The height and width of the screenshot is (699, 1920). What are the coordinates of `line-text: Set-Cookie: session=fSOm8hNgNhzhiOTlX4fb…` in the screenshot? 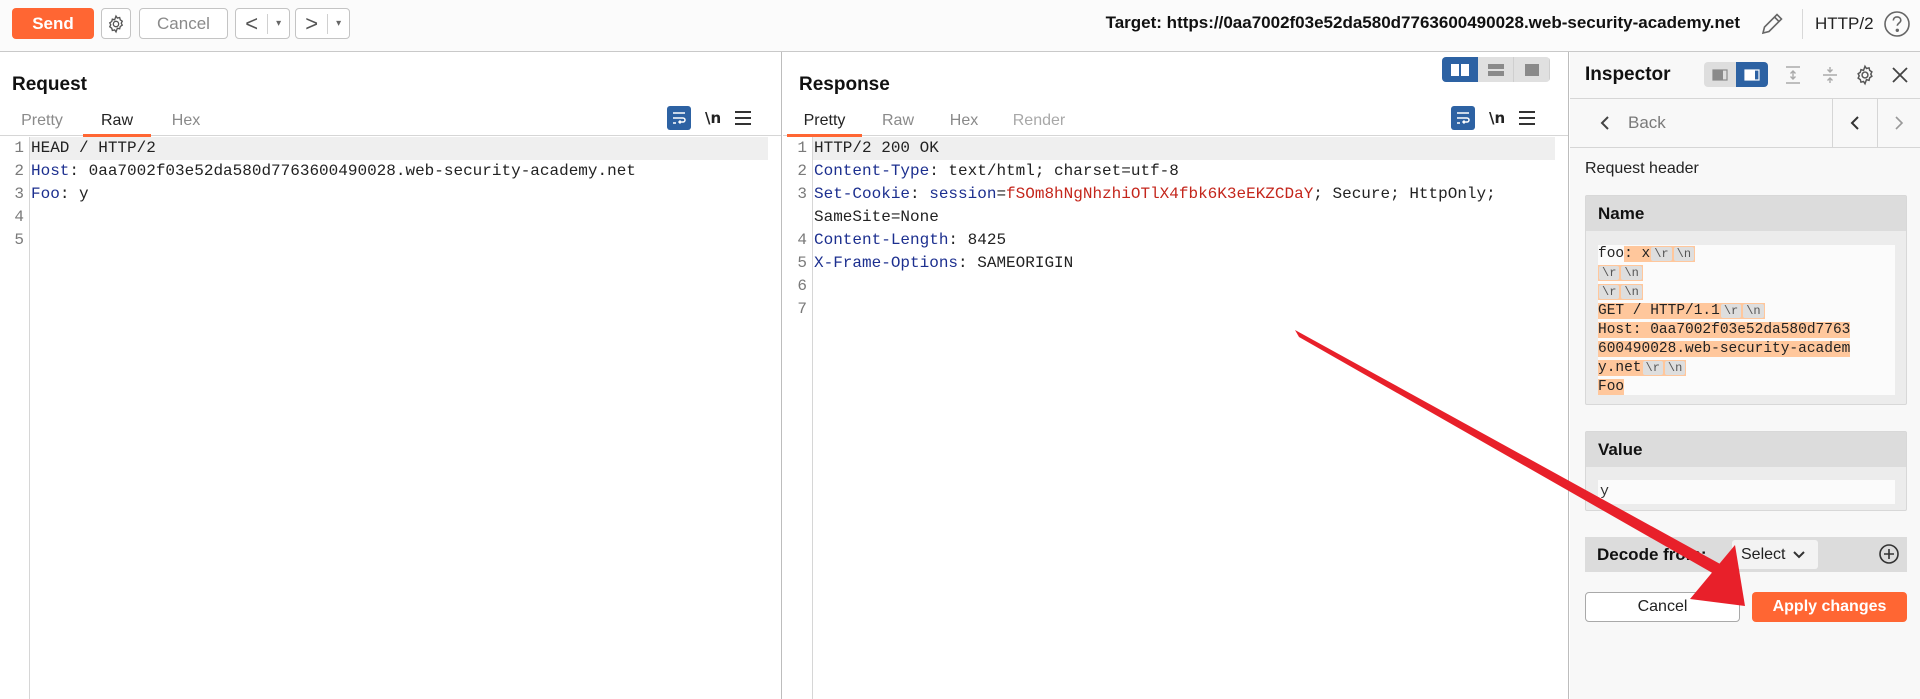 It's located at (1155, 194).